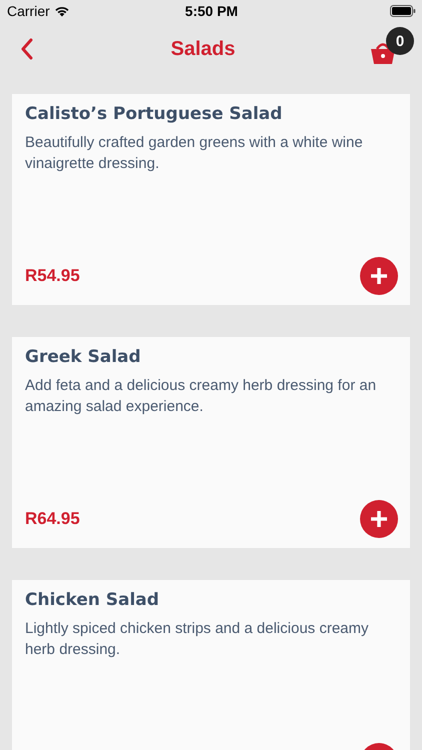 This screenshot has height=750, width=422. What do you see at coordinates (52, 276) in the screenshot?
I see `product-price: R54.95` at bounding box center [52, 276].